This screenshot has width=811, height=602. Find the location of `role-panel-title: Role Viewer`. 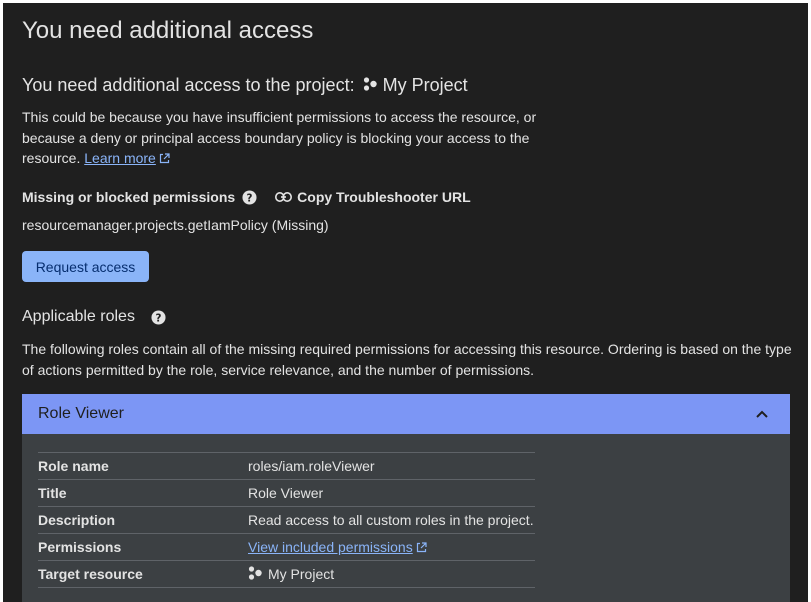

role-panel-title: Role Viewer is located at coordinates (81, 413).